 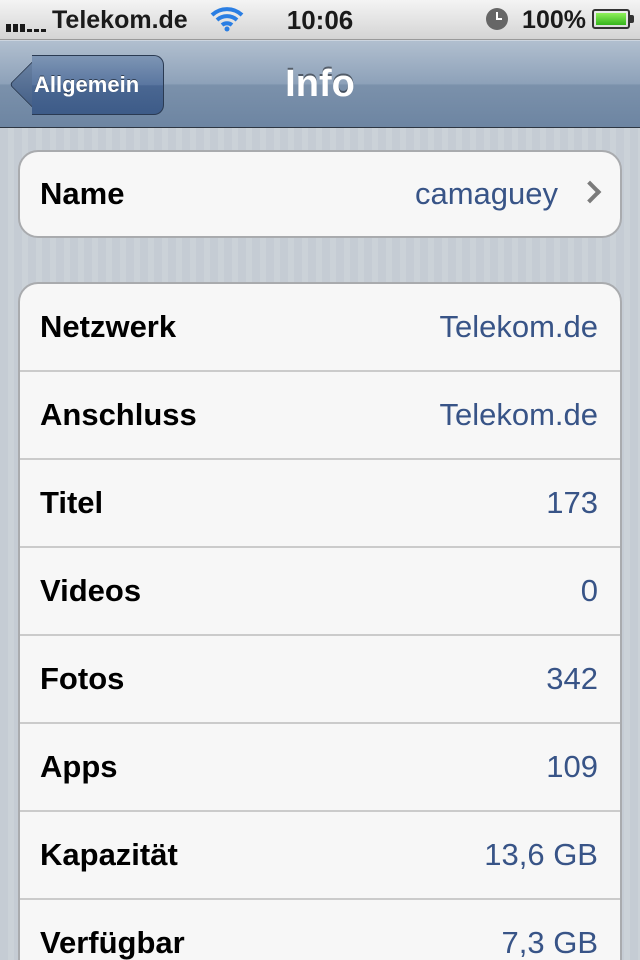 What do you see at coordinates (118, 414) in the screenshot?
I see `row-label: Anschluss` at bounding box center [118, 414].